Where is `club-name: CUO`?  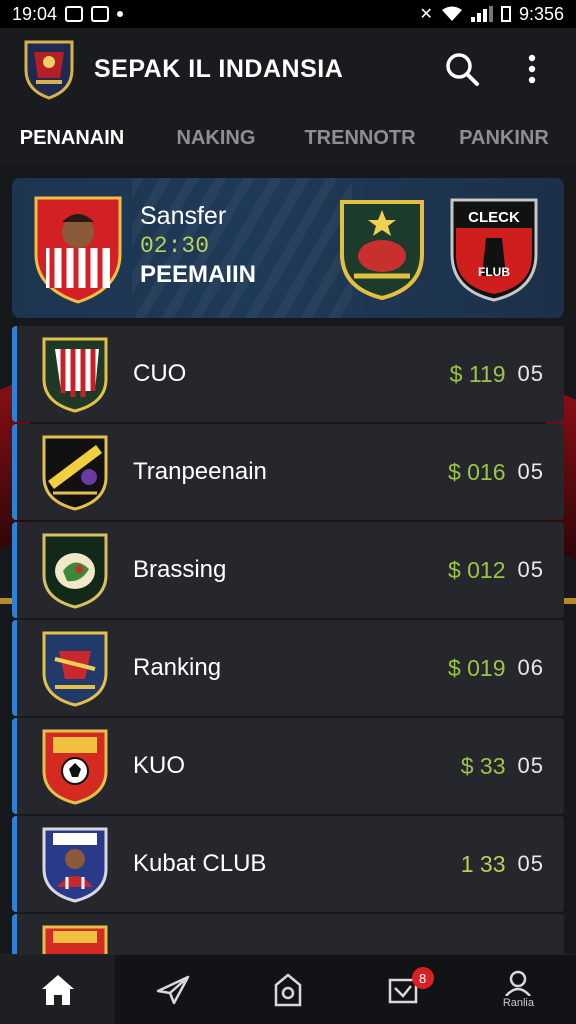 club-name: CUO is located at coordinates (160, 373).